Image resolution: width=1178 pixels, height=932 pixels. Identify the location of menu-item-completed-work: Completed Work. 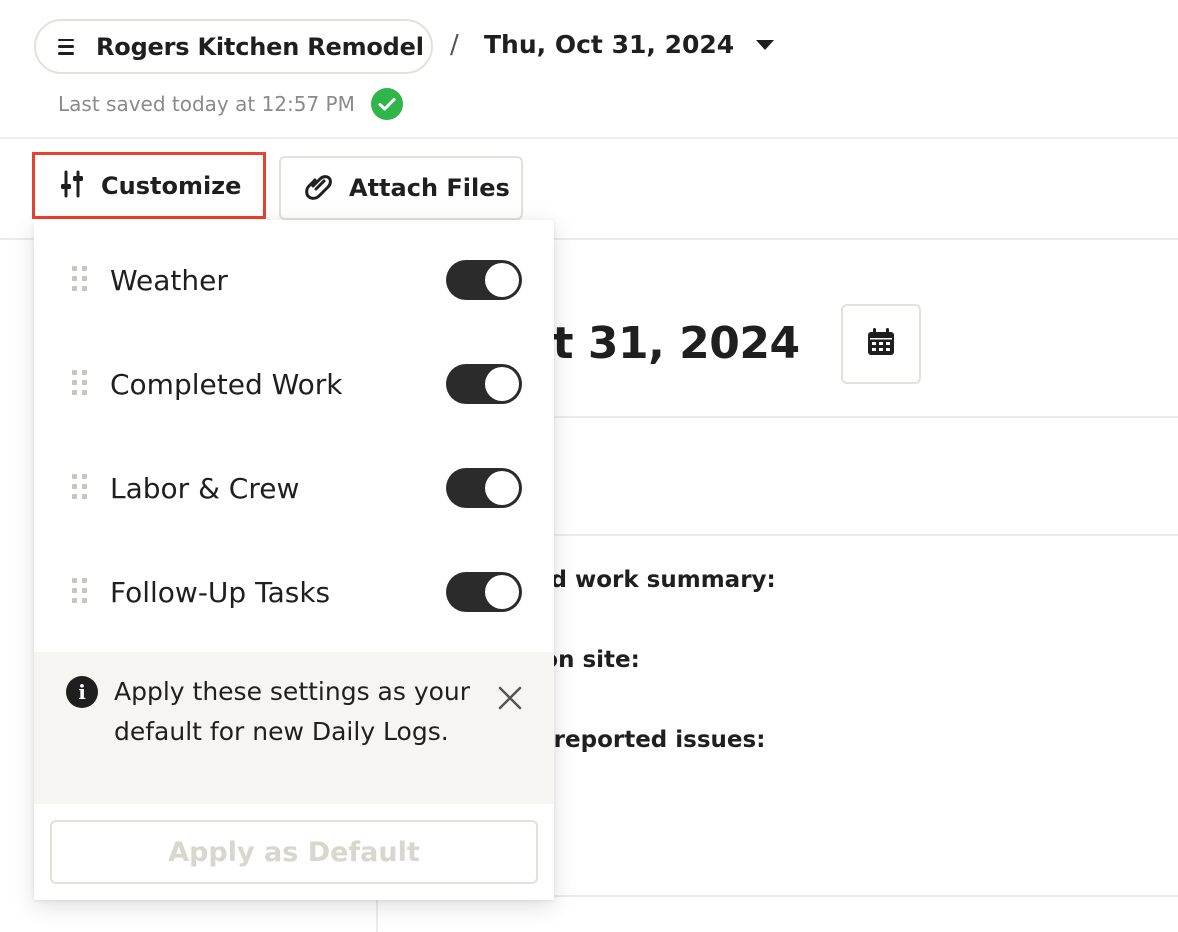
(294, 384).